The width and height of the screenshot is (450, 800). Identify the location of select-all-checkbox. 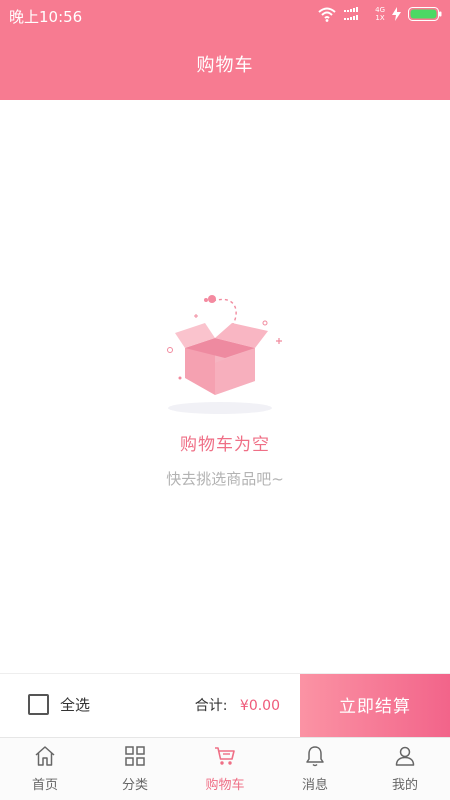
(38, 704).